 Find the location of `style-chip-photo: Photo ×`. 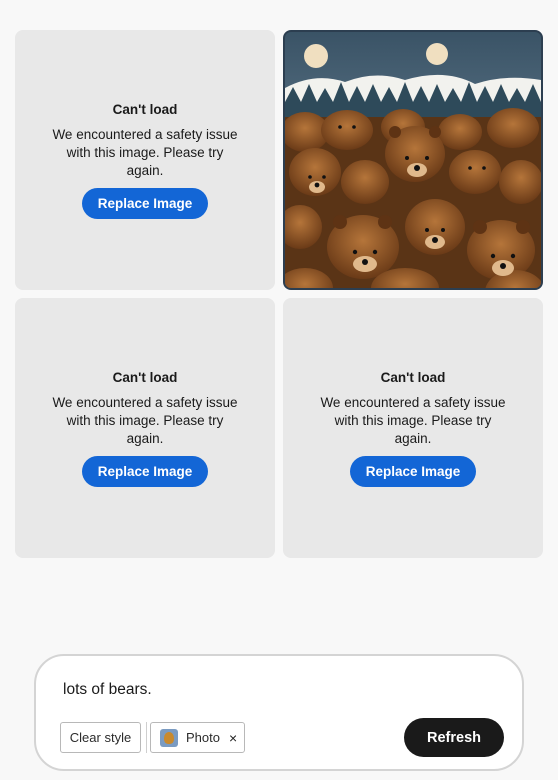

style-chip-photo: Photo × is located at coordinates (197, 737).